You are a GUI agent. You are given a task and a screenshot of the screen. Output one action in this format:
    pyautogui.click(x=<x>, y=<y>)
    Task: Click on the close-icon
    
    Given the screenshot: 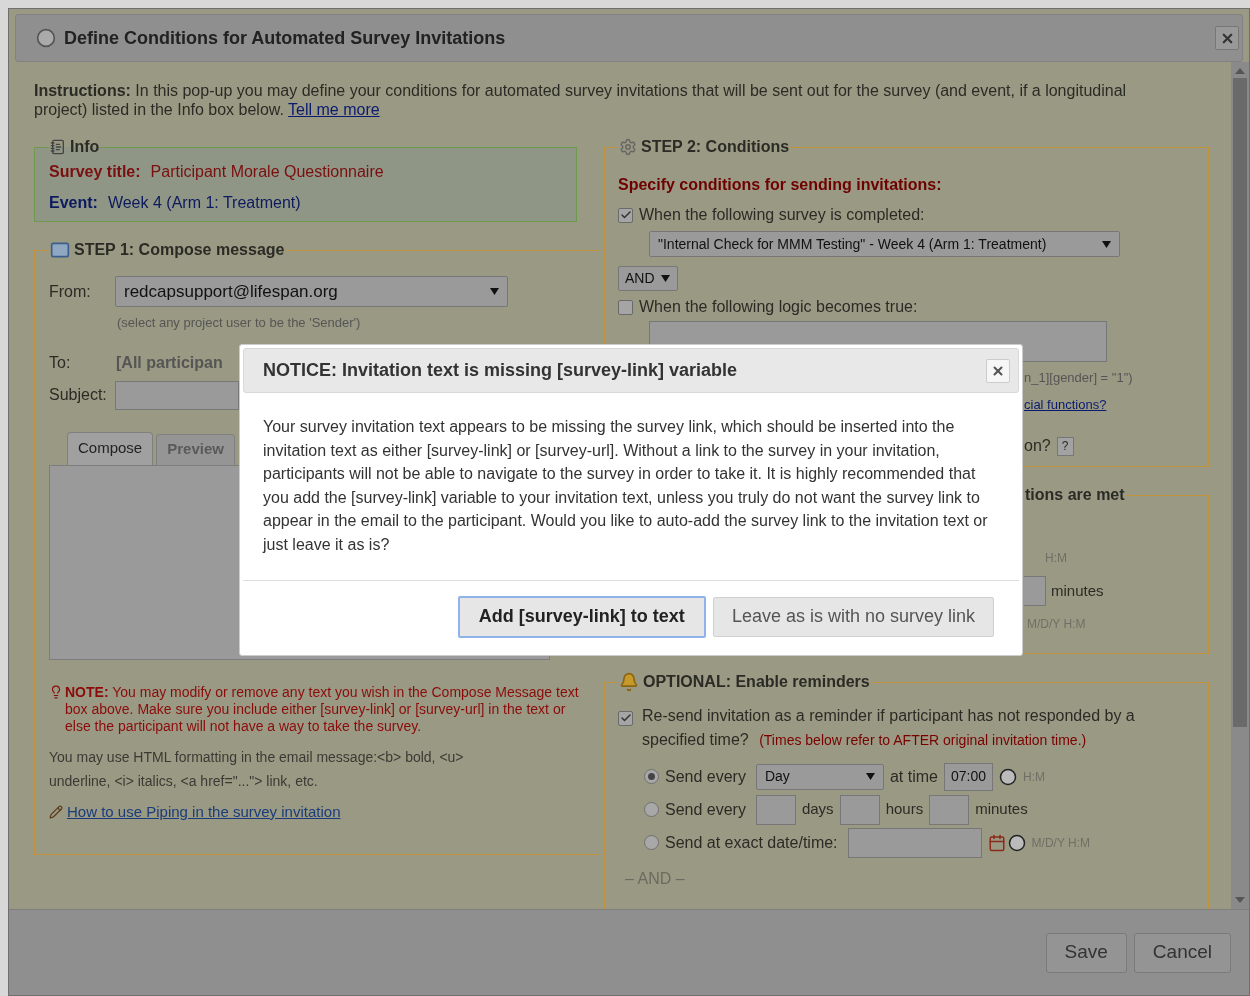 What is the action you would take?
    pyautogui.click(x=998, y=370)
    